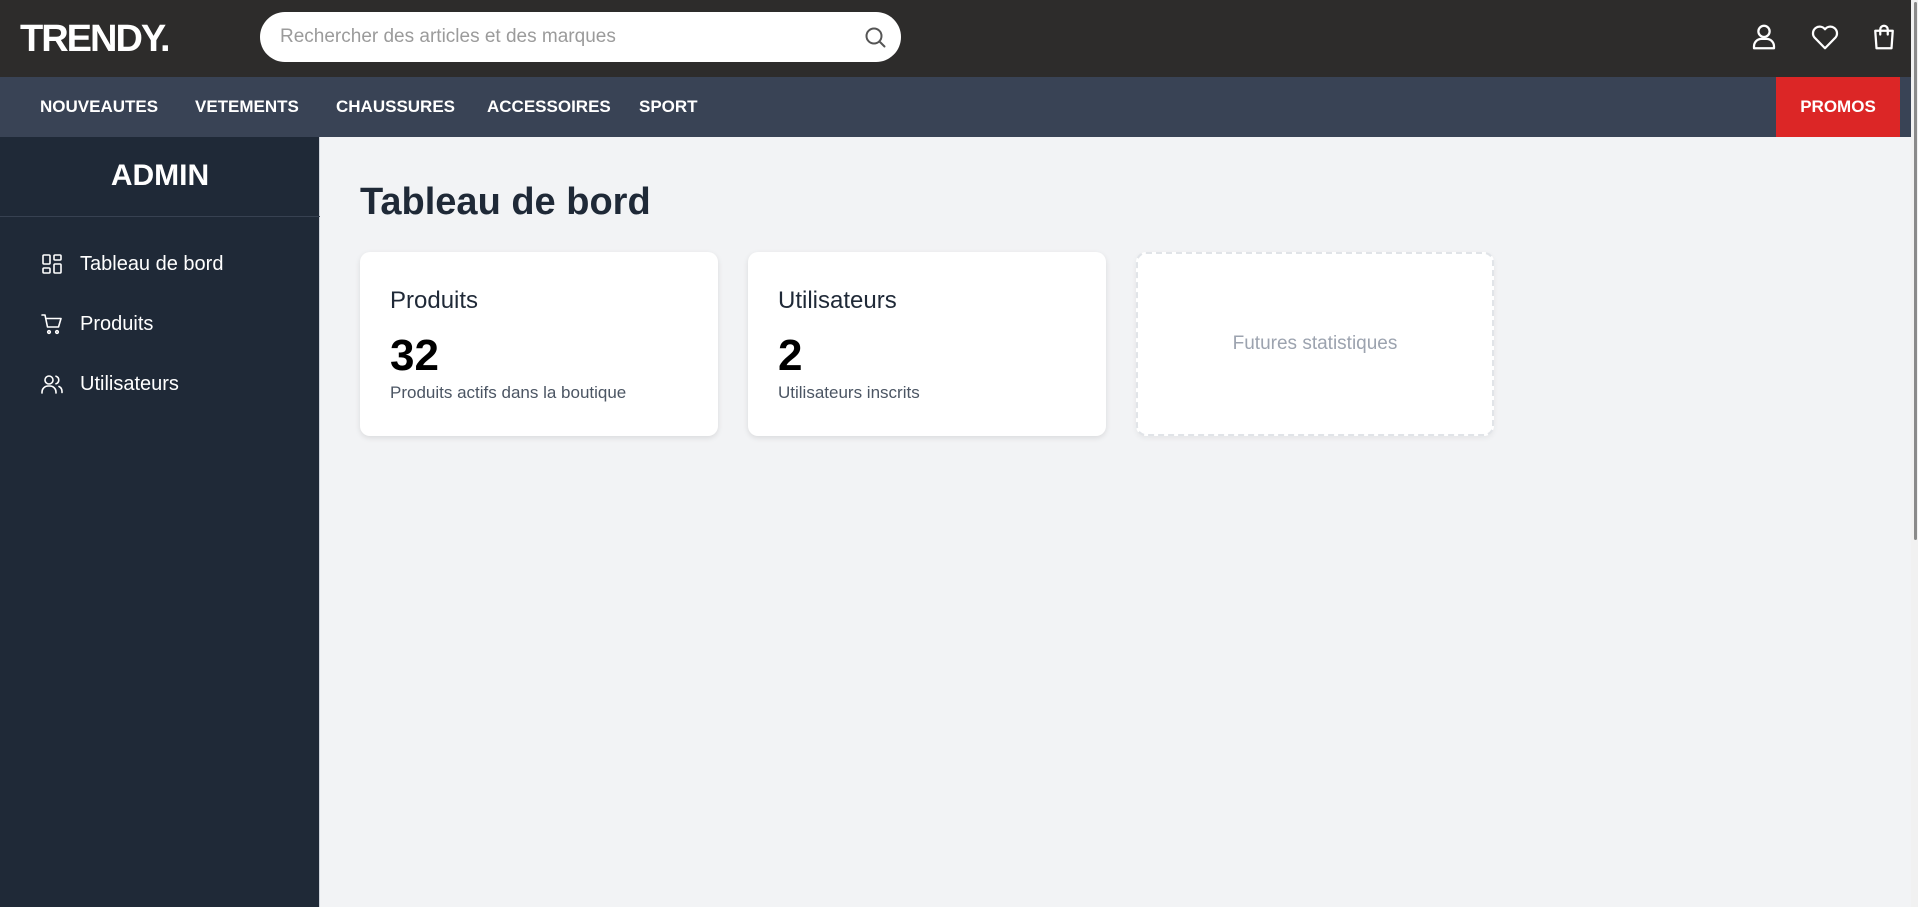  What do you see at coordinates (52, 264) in the screenshot?
I see `dashboard-icon` at bounding box center [52, 264].